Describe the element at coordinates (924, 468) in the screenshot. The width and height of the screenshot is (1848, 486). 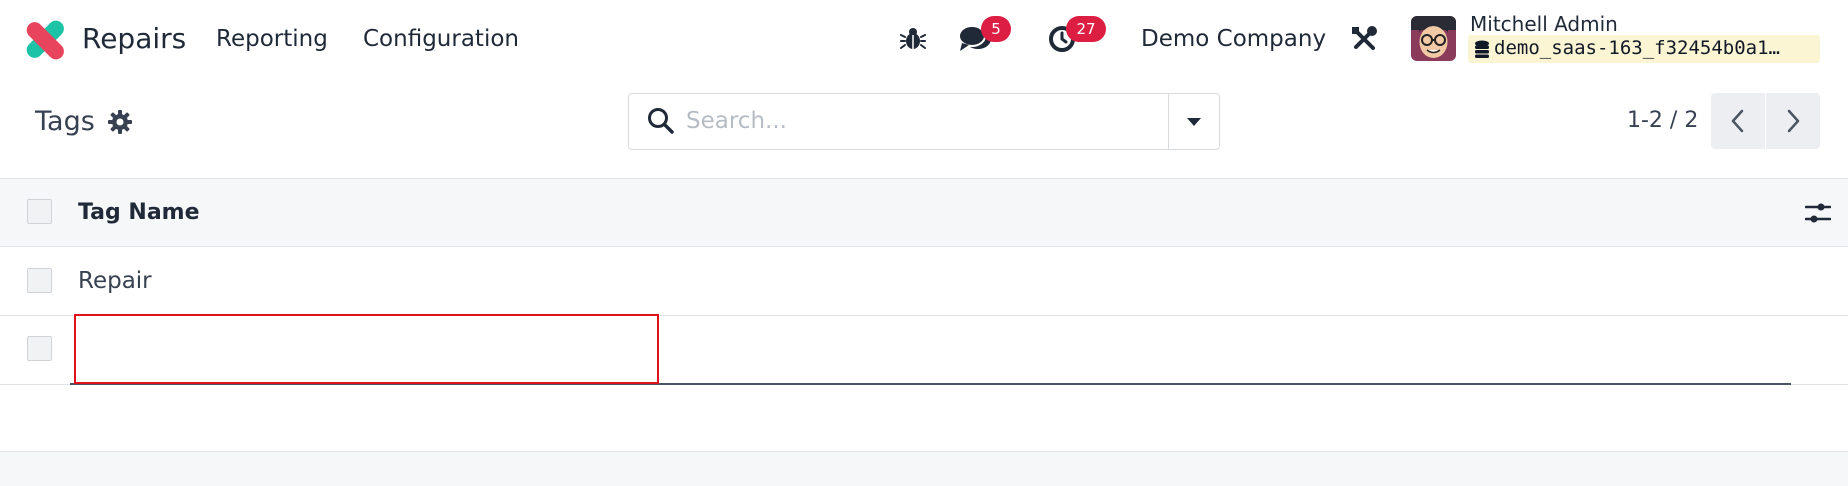
I see `list-footer` at that location.